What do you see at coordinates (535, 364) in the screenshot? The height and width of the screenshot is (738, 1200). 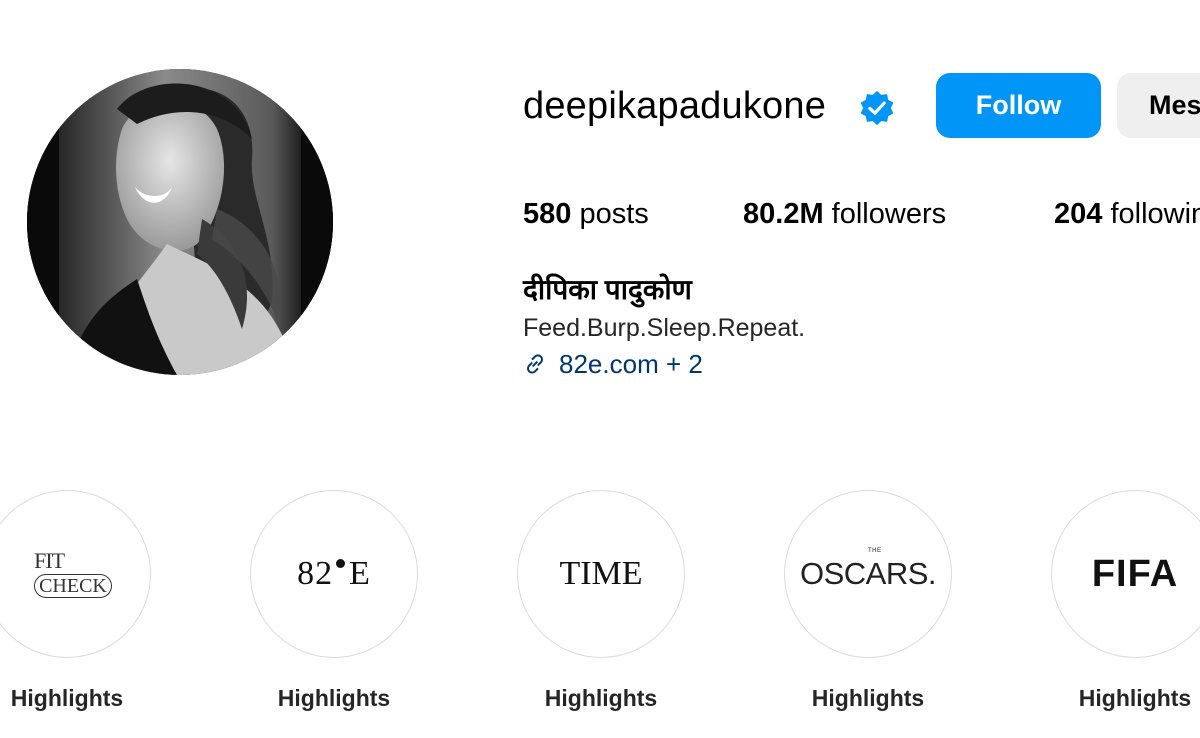 I see `link-chain-icon` at bounding box center [535, 364].